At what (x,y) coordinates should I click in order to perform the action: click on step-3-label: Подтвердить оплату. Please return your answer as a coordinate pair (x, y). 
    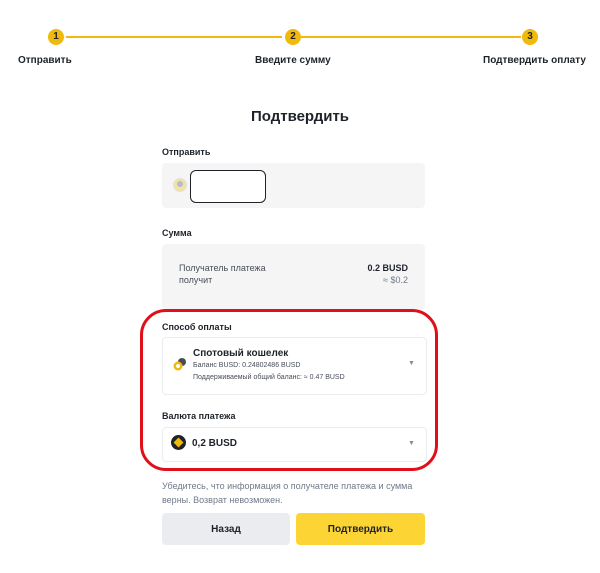
    Looking at the image, I should click on (534, 60).